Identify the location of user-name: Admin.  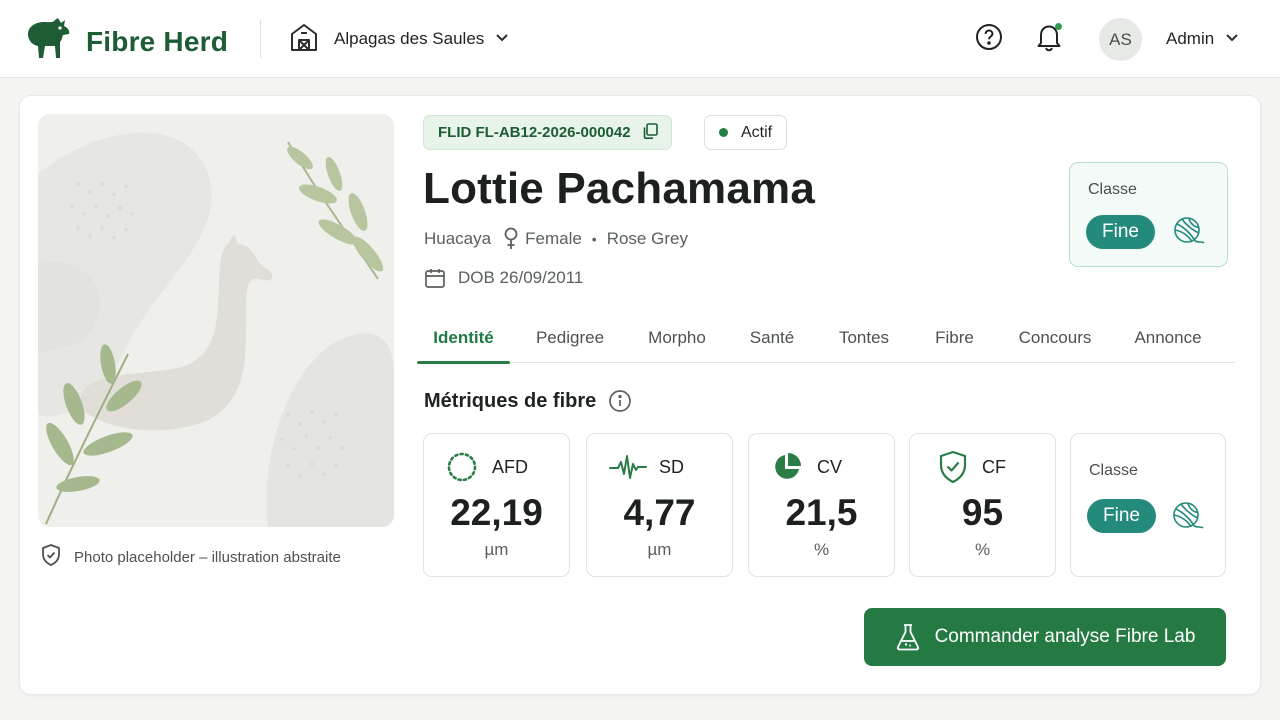
(1190, 38).